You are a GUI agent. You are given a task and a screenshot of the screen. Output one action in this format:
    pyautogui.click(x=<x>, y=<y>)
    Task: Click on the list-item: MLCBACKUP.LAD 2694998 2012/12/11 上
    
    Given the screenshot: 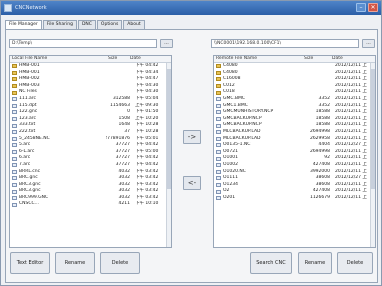 What is the action you would take?
    pyautogui.click(x=294, y=132)
    